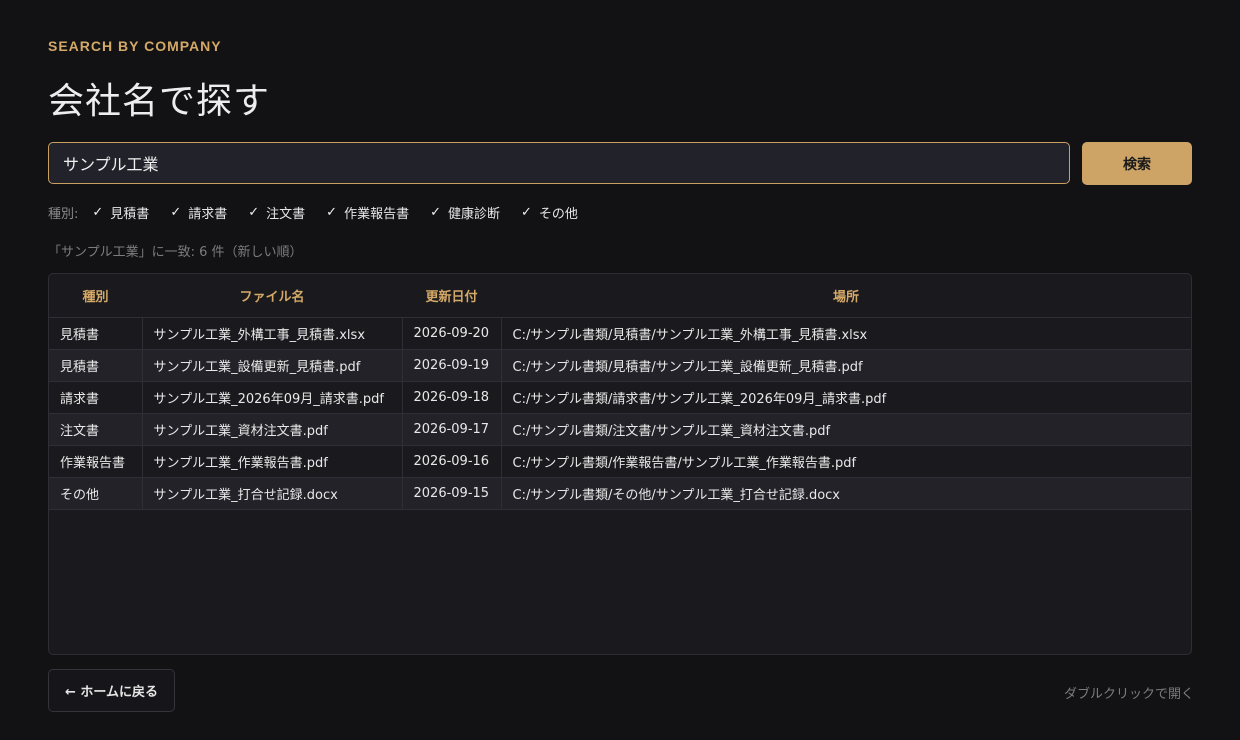 This screenshot has height=740, width=1240. Describe the element at coordinates (452, 461) in the screenshot. I see `cell-date: 2026-09-16` at that location.